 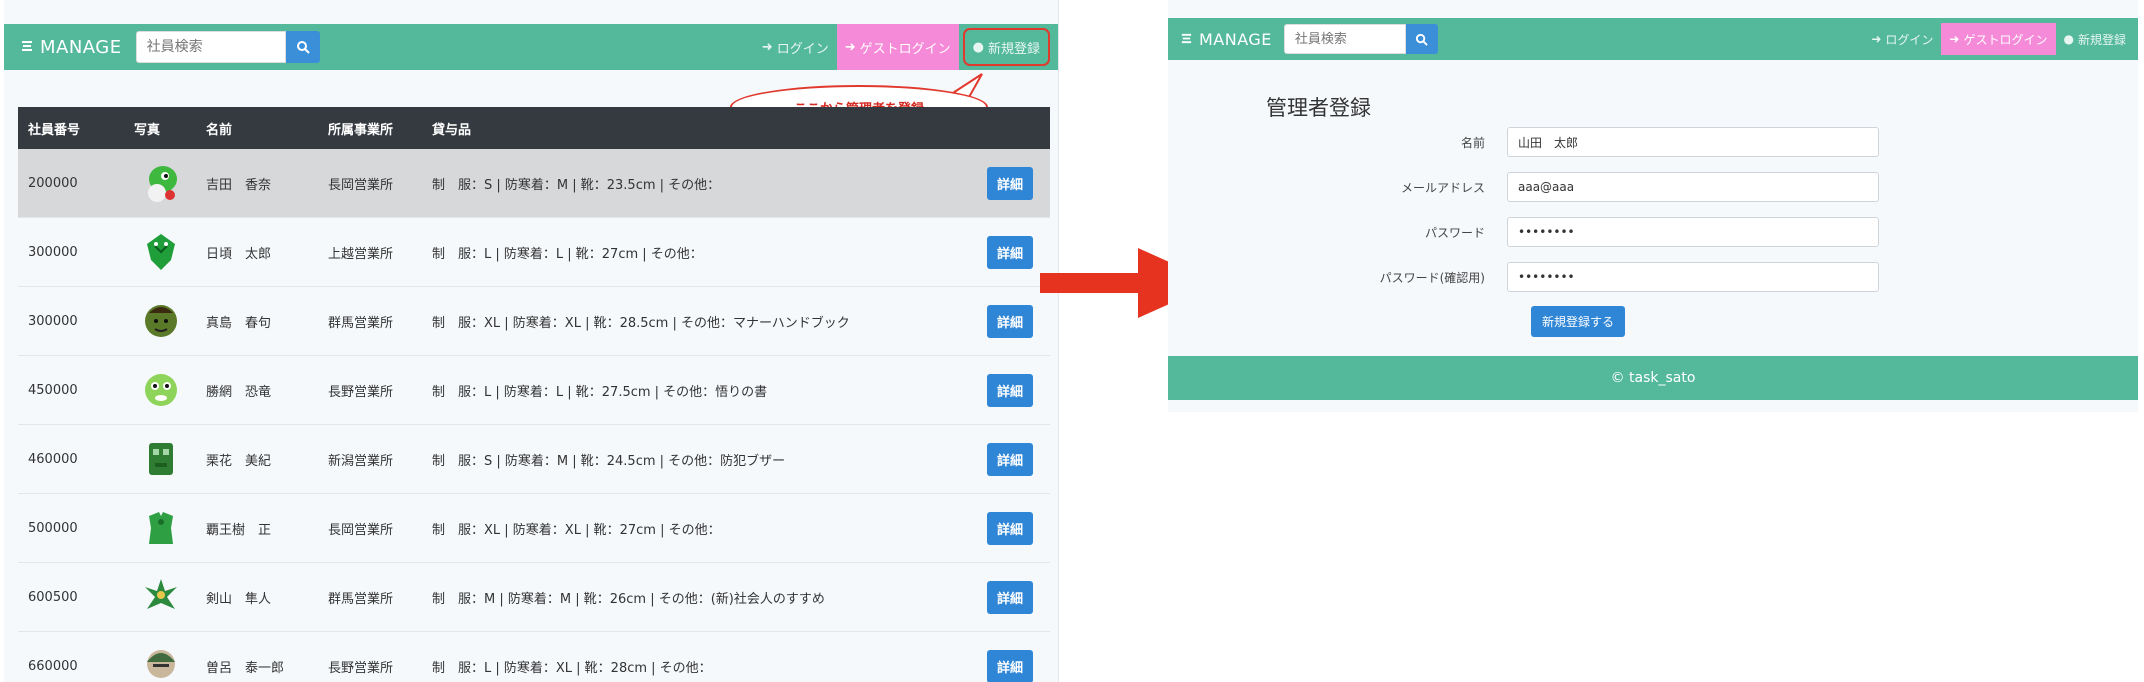 I want to click on employee-name: 日頃 太郎, so click(x=239, y=254).